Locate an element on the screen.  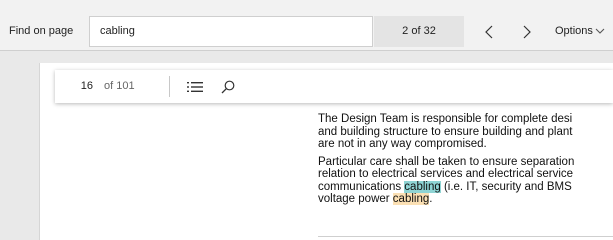
list-icon is located at coordinates (195, 86).